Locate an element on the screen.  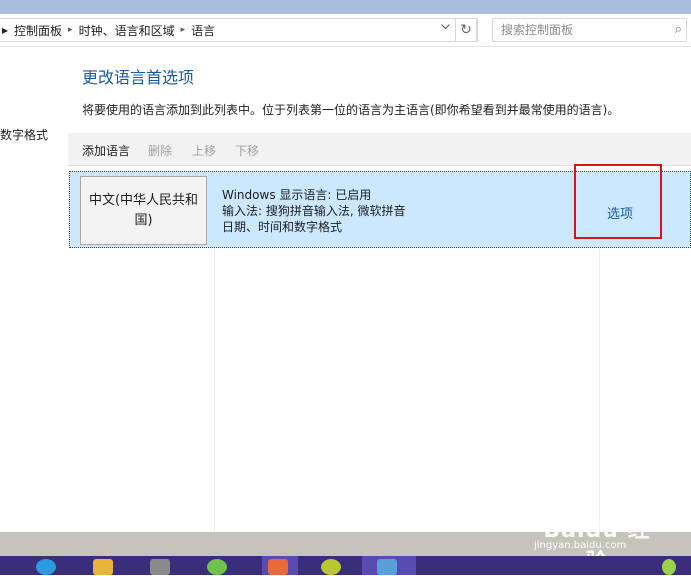
input-methods: 输入法: 搜狗拼音输入法, 微软拼音 is located at coordinates (314, 211).